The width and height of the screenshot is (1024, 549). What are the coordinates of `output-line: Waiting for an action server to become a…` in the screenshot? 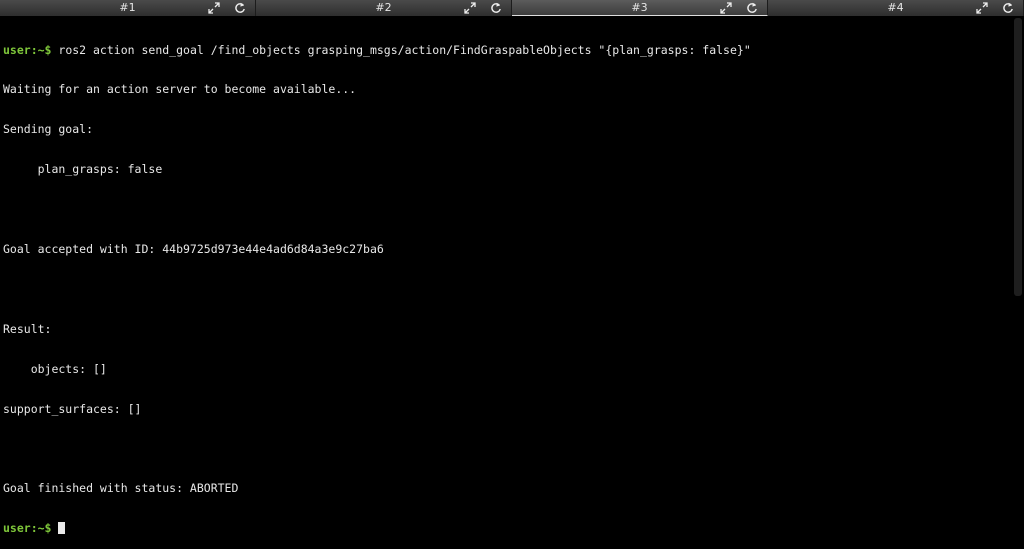 It's located at (180, 89).